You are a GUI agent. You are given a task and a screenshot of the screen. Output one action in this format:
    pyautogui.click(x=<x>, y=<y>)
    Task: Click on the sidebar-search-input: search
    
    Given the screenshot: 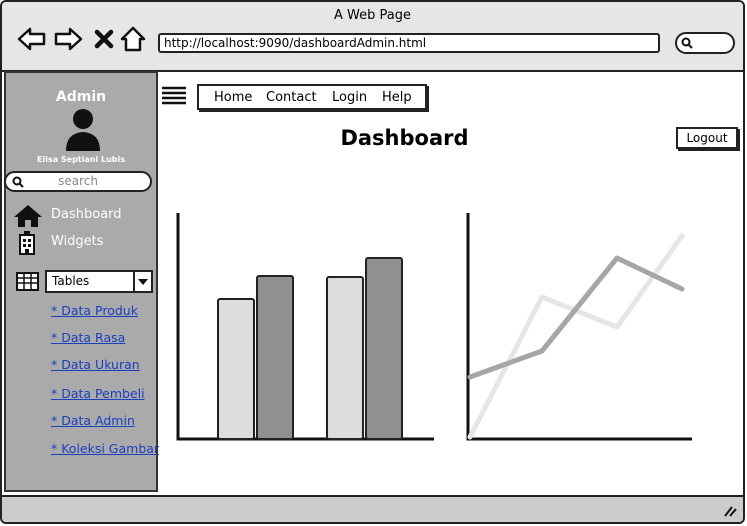 What is the action you would take?
    pyautogui.click(x=78, y=181)
    